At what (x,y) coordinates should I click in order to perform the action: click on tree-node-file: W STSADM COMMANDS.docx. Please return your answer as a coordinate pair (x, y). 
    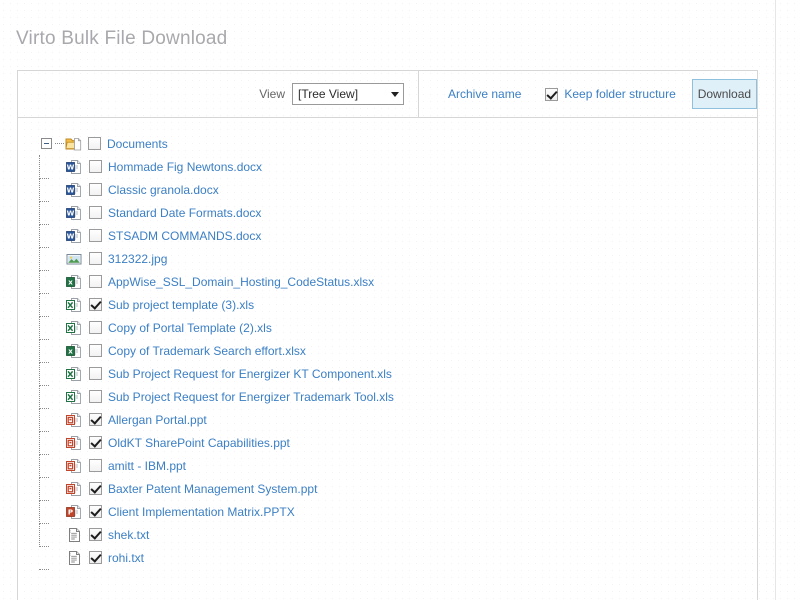
    Looking at the image, I should click on (391, 235).